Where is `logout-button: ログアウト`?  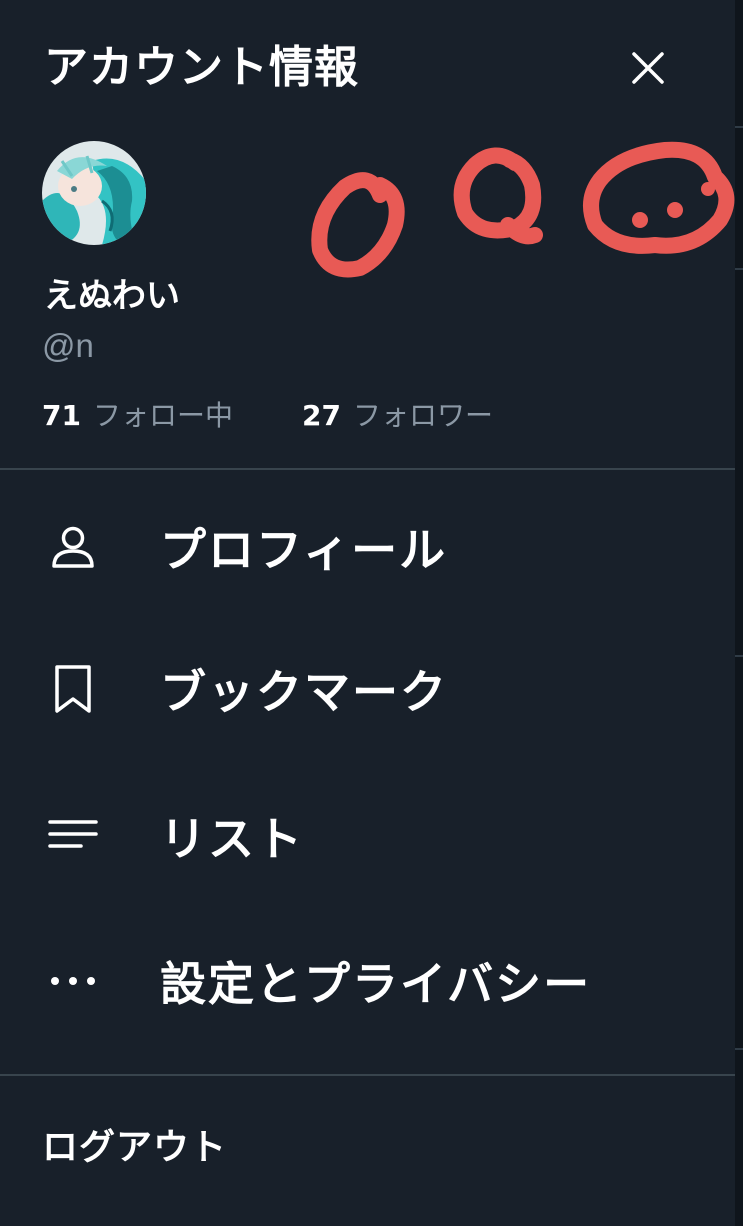
logout-button: ログアウト is located at coordinates (134, 1144).